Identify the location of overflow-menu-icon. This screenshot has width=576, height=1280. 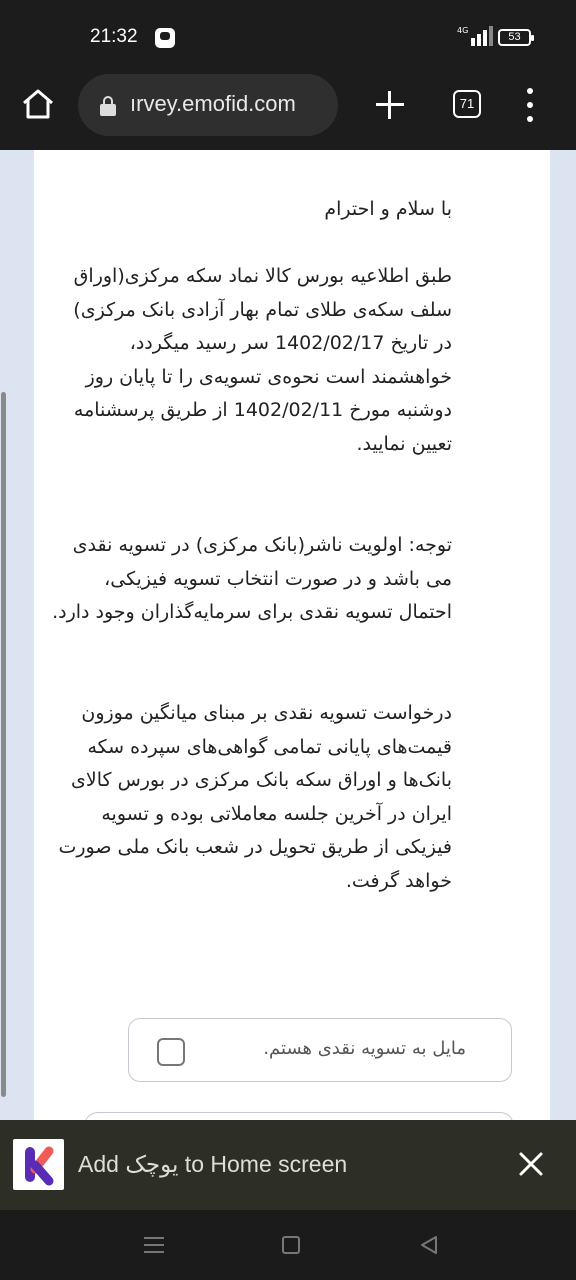
(530, 105).